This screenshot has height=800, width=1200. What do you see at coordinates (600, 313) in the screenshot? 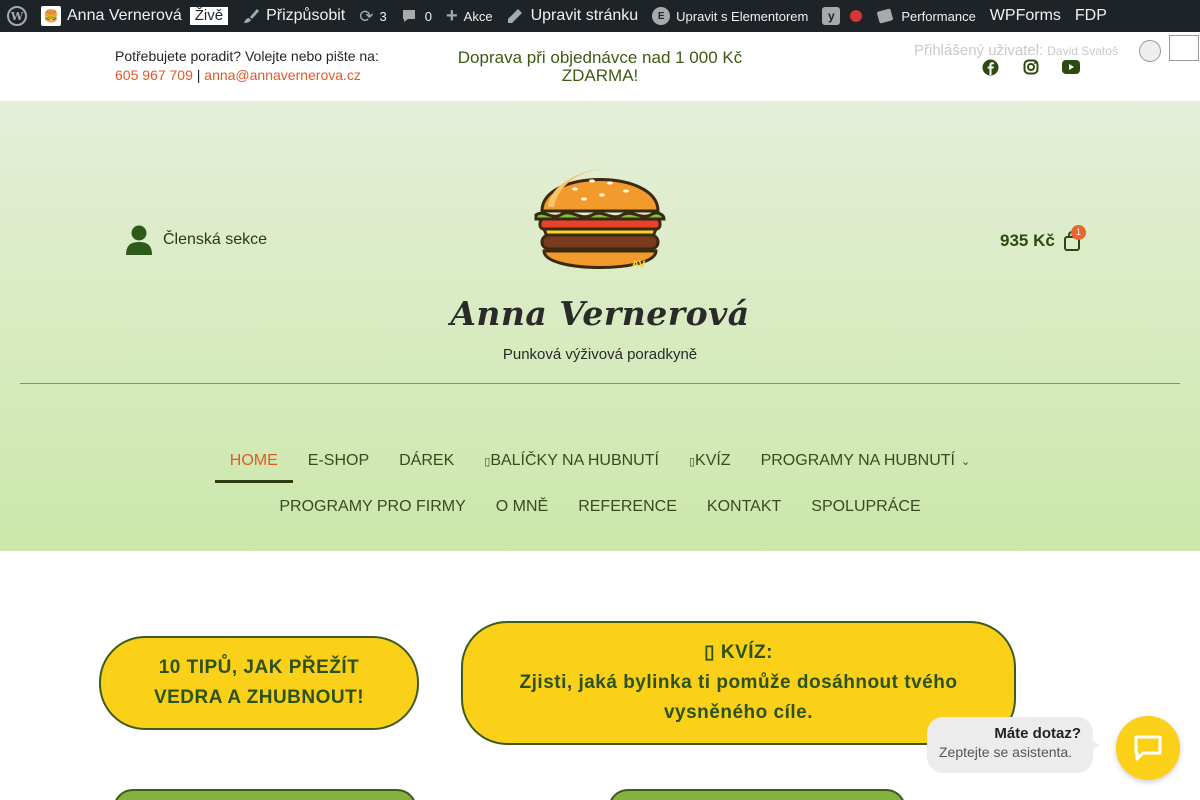
I see `brand-name: Anna Vernerová` at bounding box center [600, 313].